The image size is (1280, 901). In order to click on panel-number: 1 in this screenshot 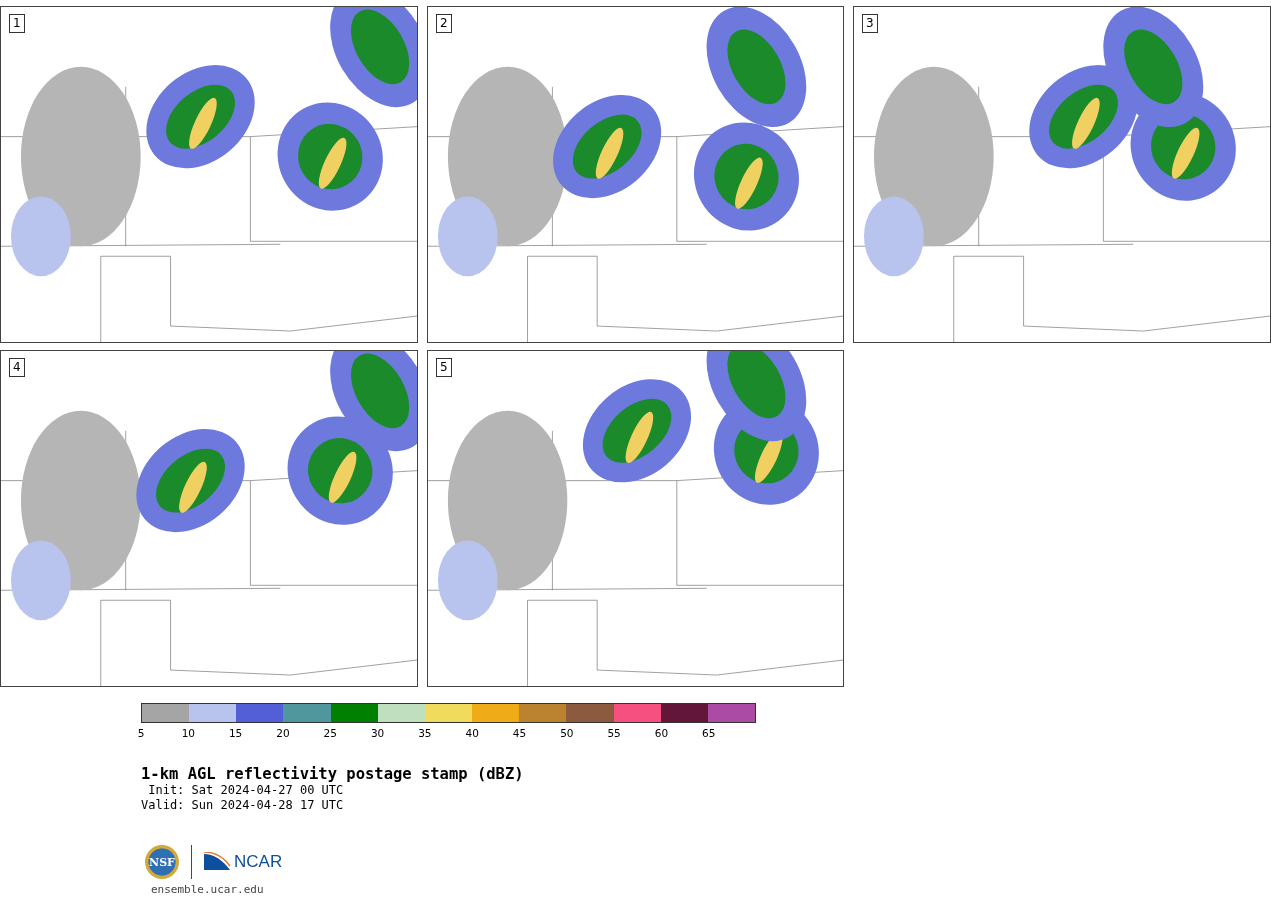, I will do `click(17, 23)`.